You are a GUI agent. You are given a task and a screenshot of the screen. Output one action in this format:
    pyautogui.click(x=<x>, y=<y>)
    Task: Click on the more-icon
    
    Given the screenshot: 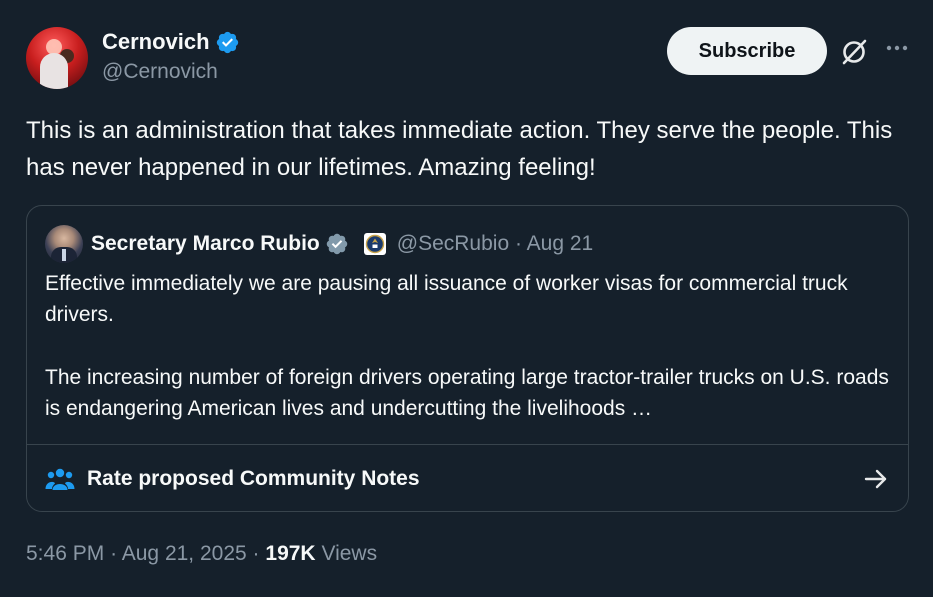 What is the action you would take?
    pyautogui.click(x=897, y=48)
    